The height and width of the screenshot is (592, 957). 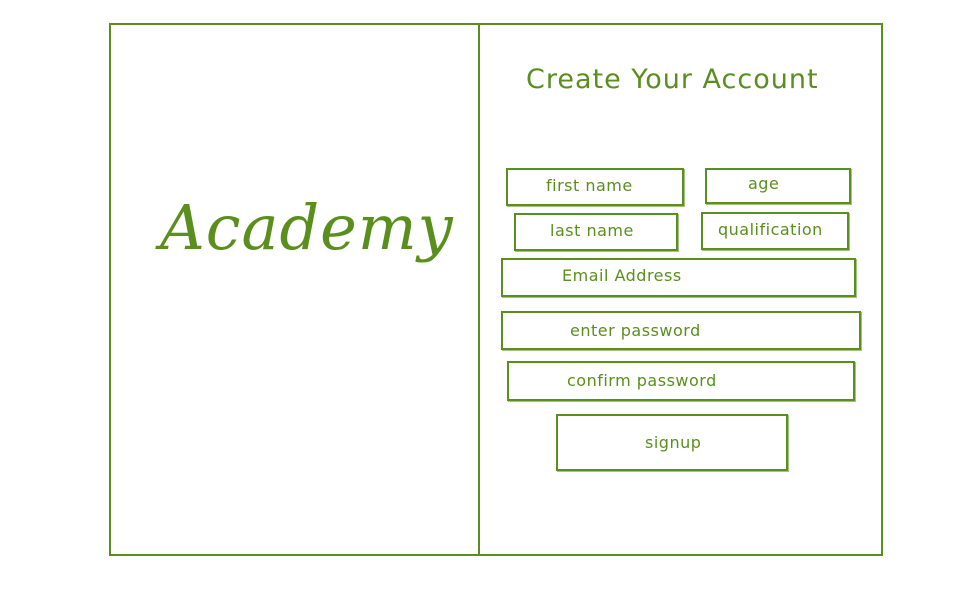 I want to click on panel-divider, so click(x=479, y=289).